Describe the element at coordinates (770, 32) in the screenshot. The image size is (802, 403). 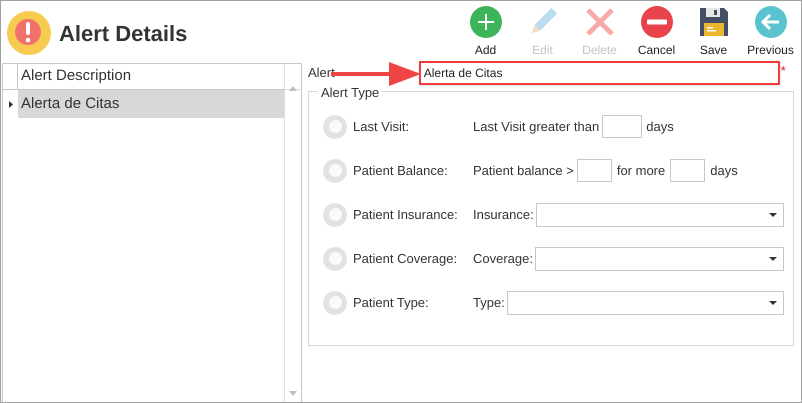
I see `previous-button: Previous` at that location.